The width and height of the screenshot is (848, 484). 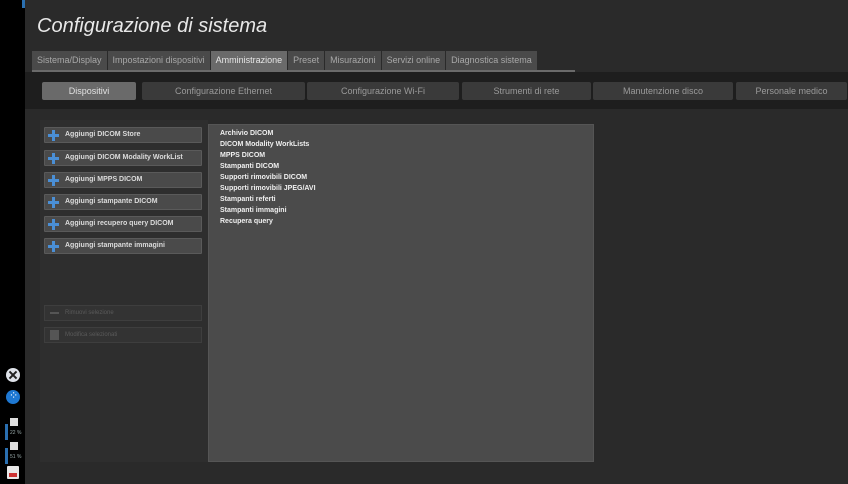 I want to click on tab-diagnostica-sistema: Diagnostica sistema, so click(x=492, y=60).